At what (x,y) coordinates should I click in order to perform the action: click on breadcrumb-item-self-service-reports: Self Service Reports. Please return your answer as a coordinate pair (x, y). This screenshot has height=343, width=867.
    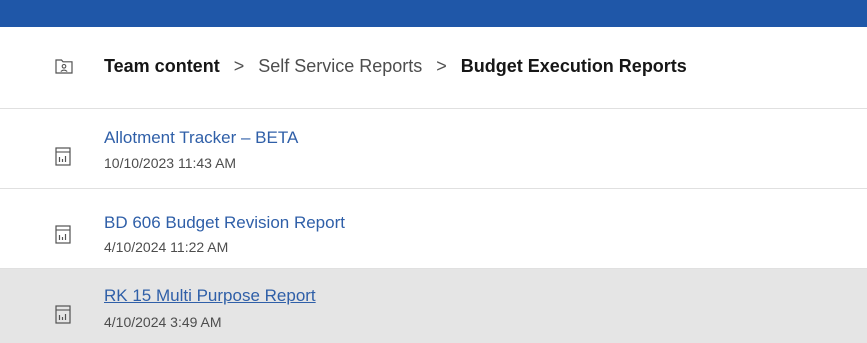
    Looking at the image, I should click on (340, 66).